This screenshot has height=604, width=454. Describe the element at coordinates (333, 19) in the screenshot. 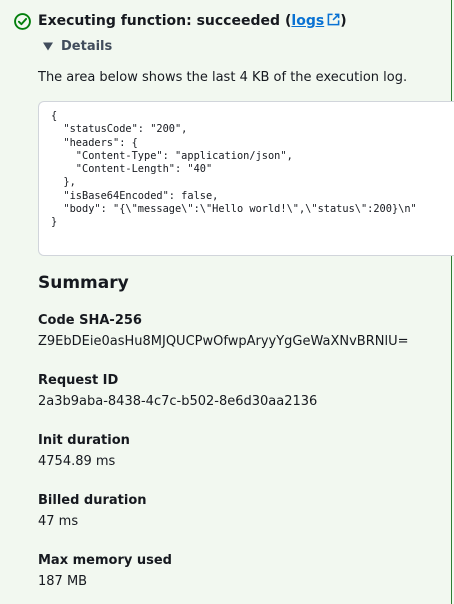

I see `external-link-icon` at that location.